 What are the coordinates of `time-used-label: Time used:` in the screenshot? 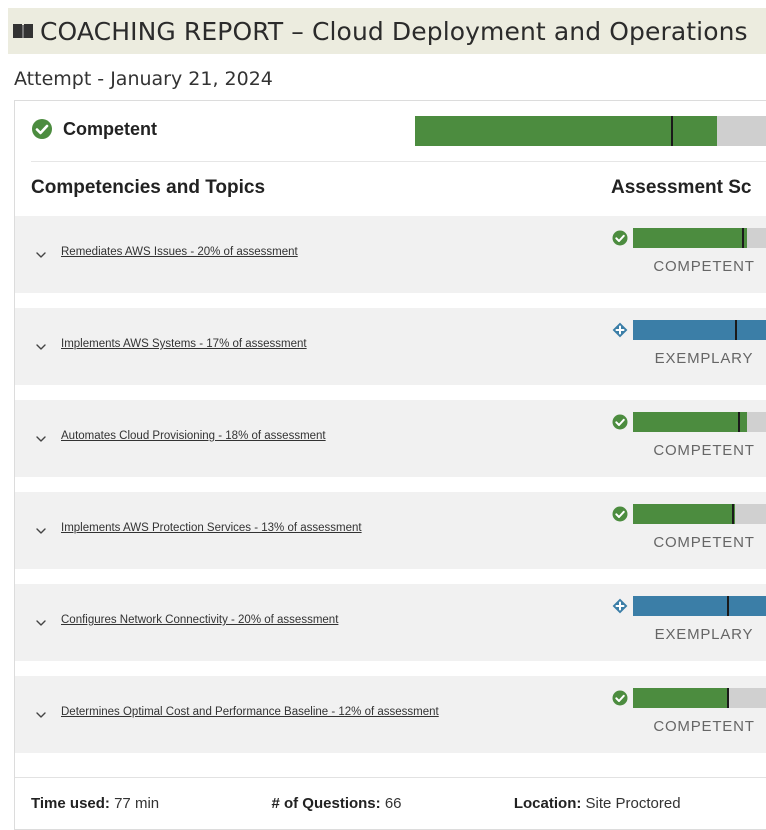 It's located at (70, 803).